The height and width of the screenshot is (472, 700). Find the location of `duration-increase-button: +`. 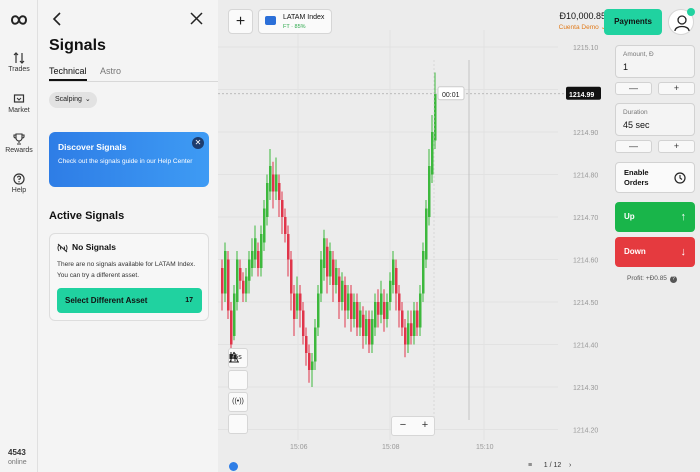

duration-increase-button: + is located at coordinates (676, 146).